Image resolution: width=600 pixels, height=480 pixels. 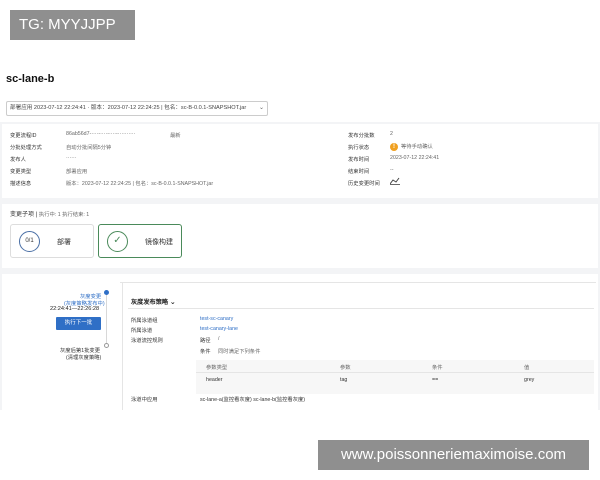 What do you see at coordinates (144, 321) in the screenshot?
I see `policy-key: 所属泳道组` at bounding box center [144, 321].